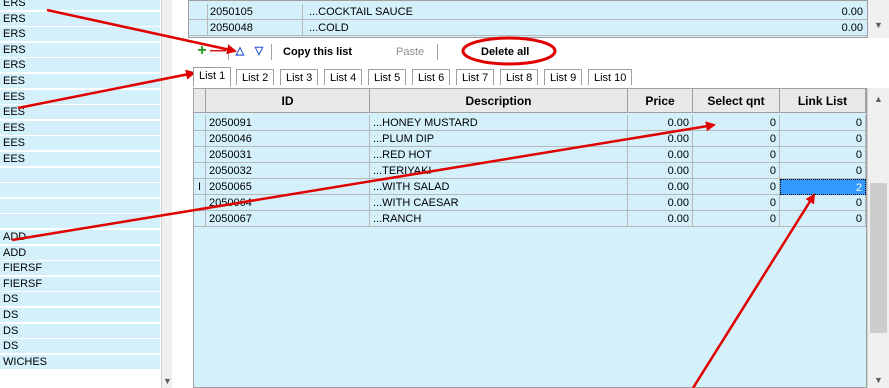  What do you see at coordinates (878, 258) in the screenshot?
I see `grid-scroll-thumb` at bounding box center [878, 258].